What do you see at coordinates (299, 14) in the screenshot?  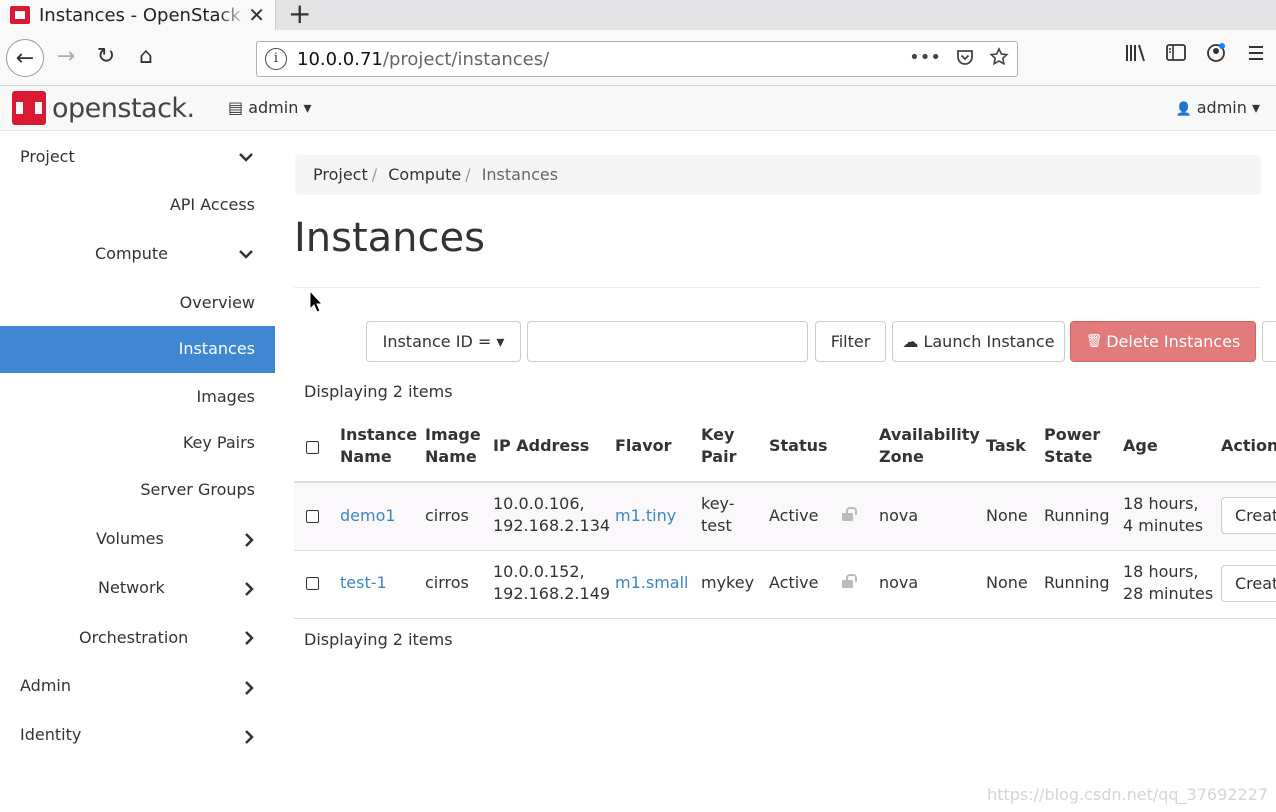 I see `new-tab-icon: +` at bounding box center [299, 14].